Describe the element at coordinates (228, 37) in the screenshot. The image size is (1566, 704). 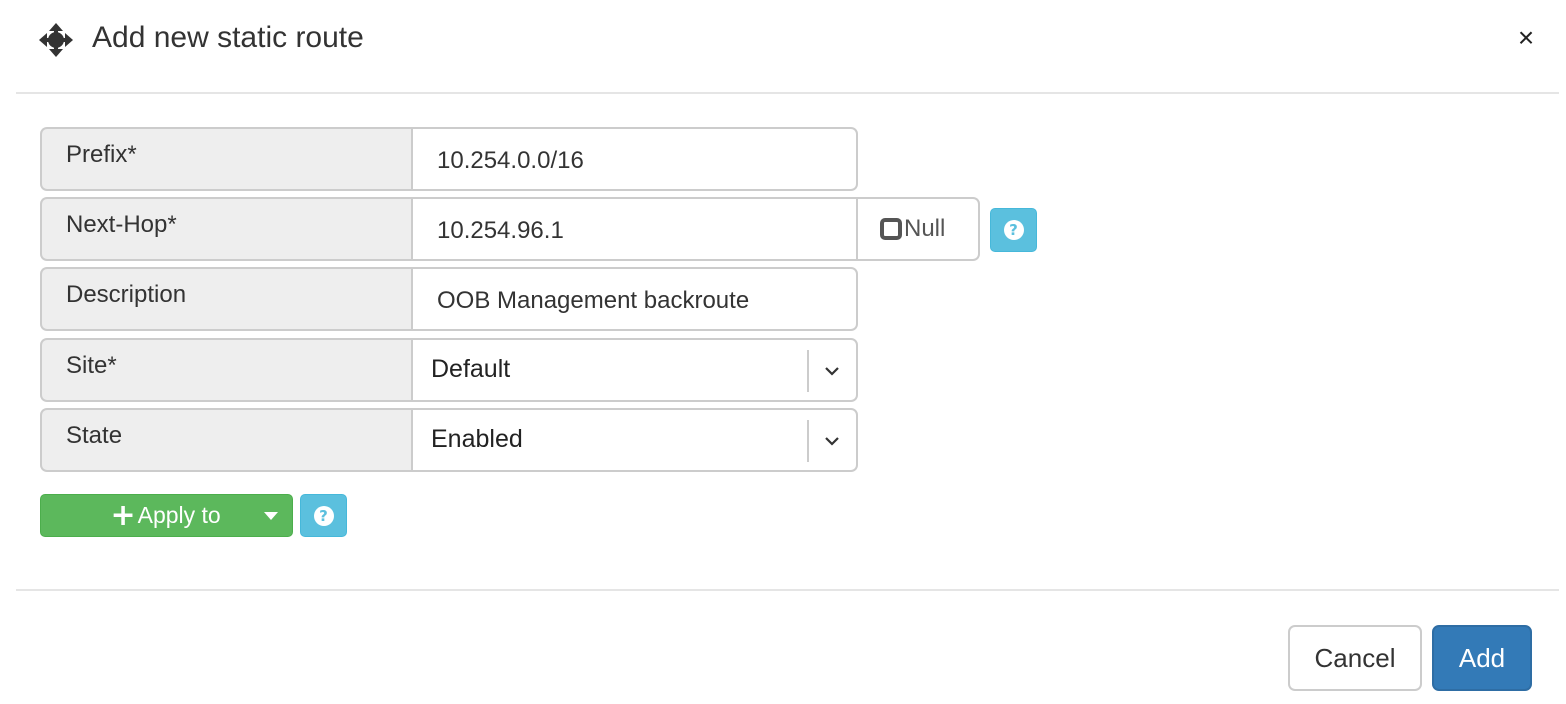
I see `modal-title: Add new static route` at that location.